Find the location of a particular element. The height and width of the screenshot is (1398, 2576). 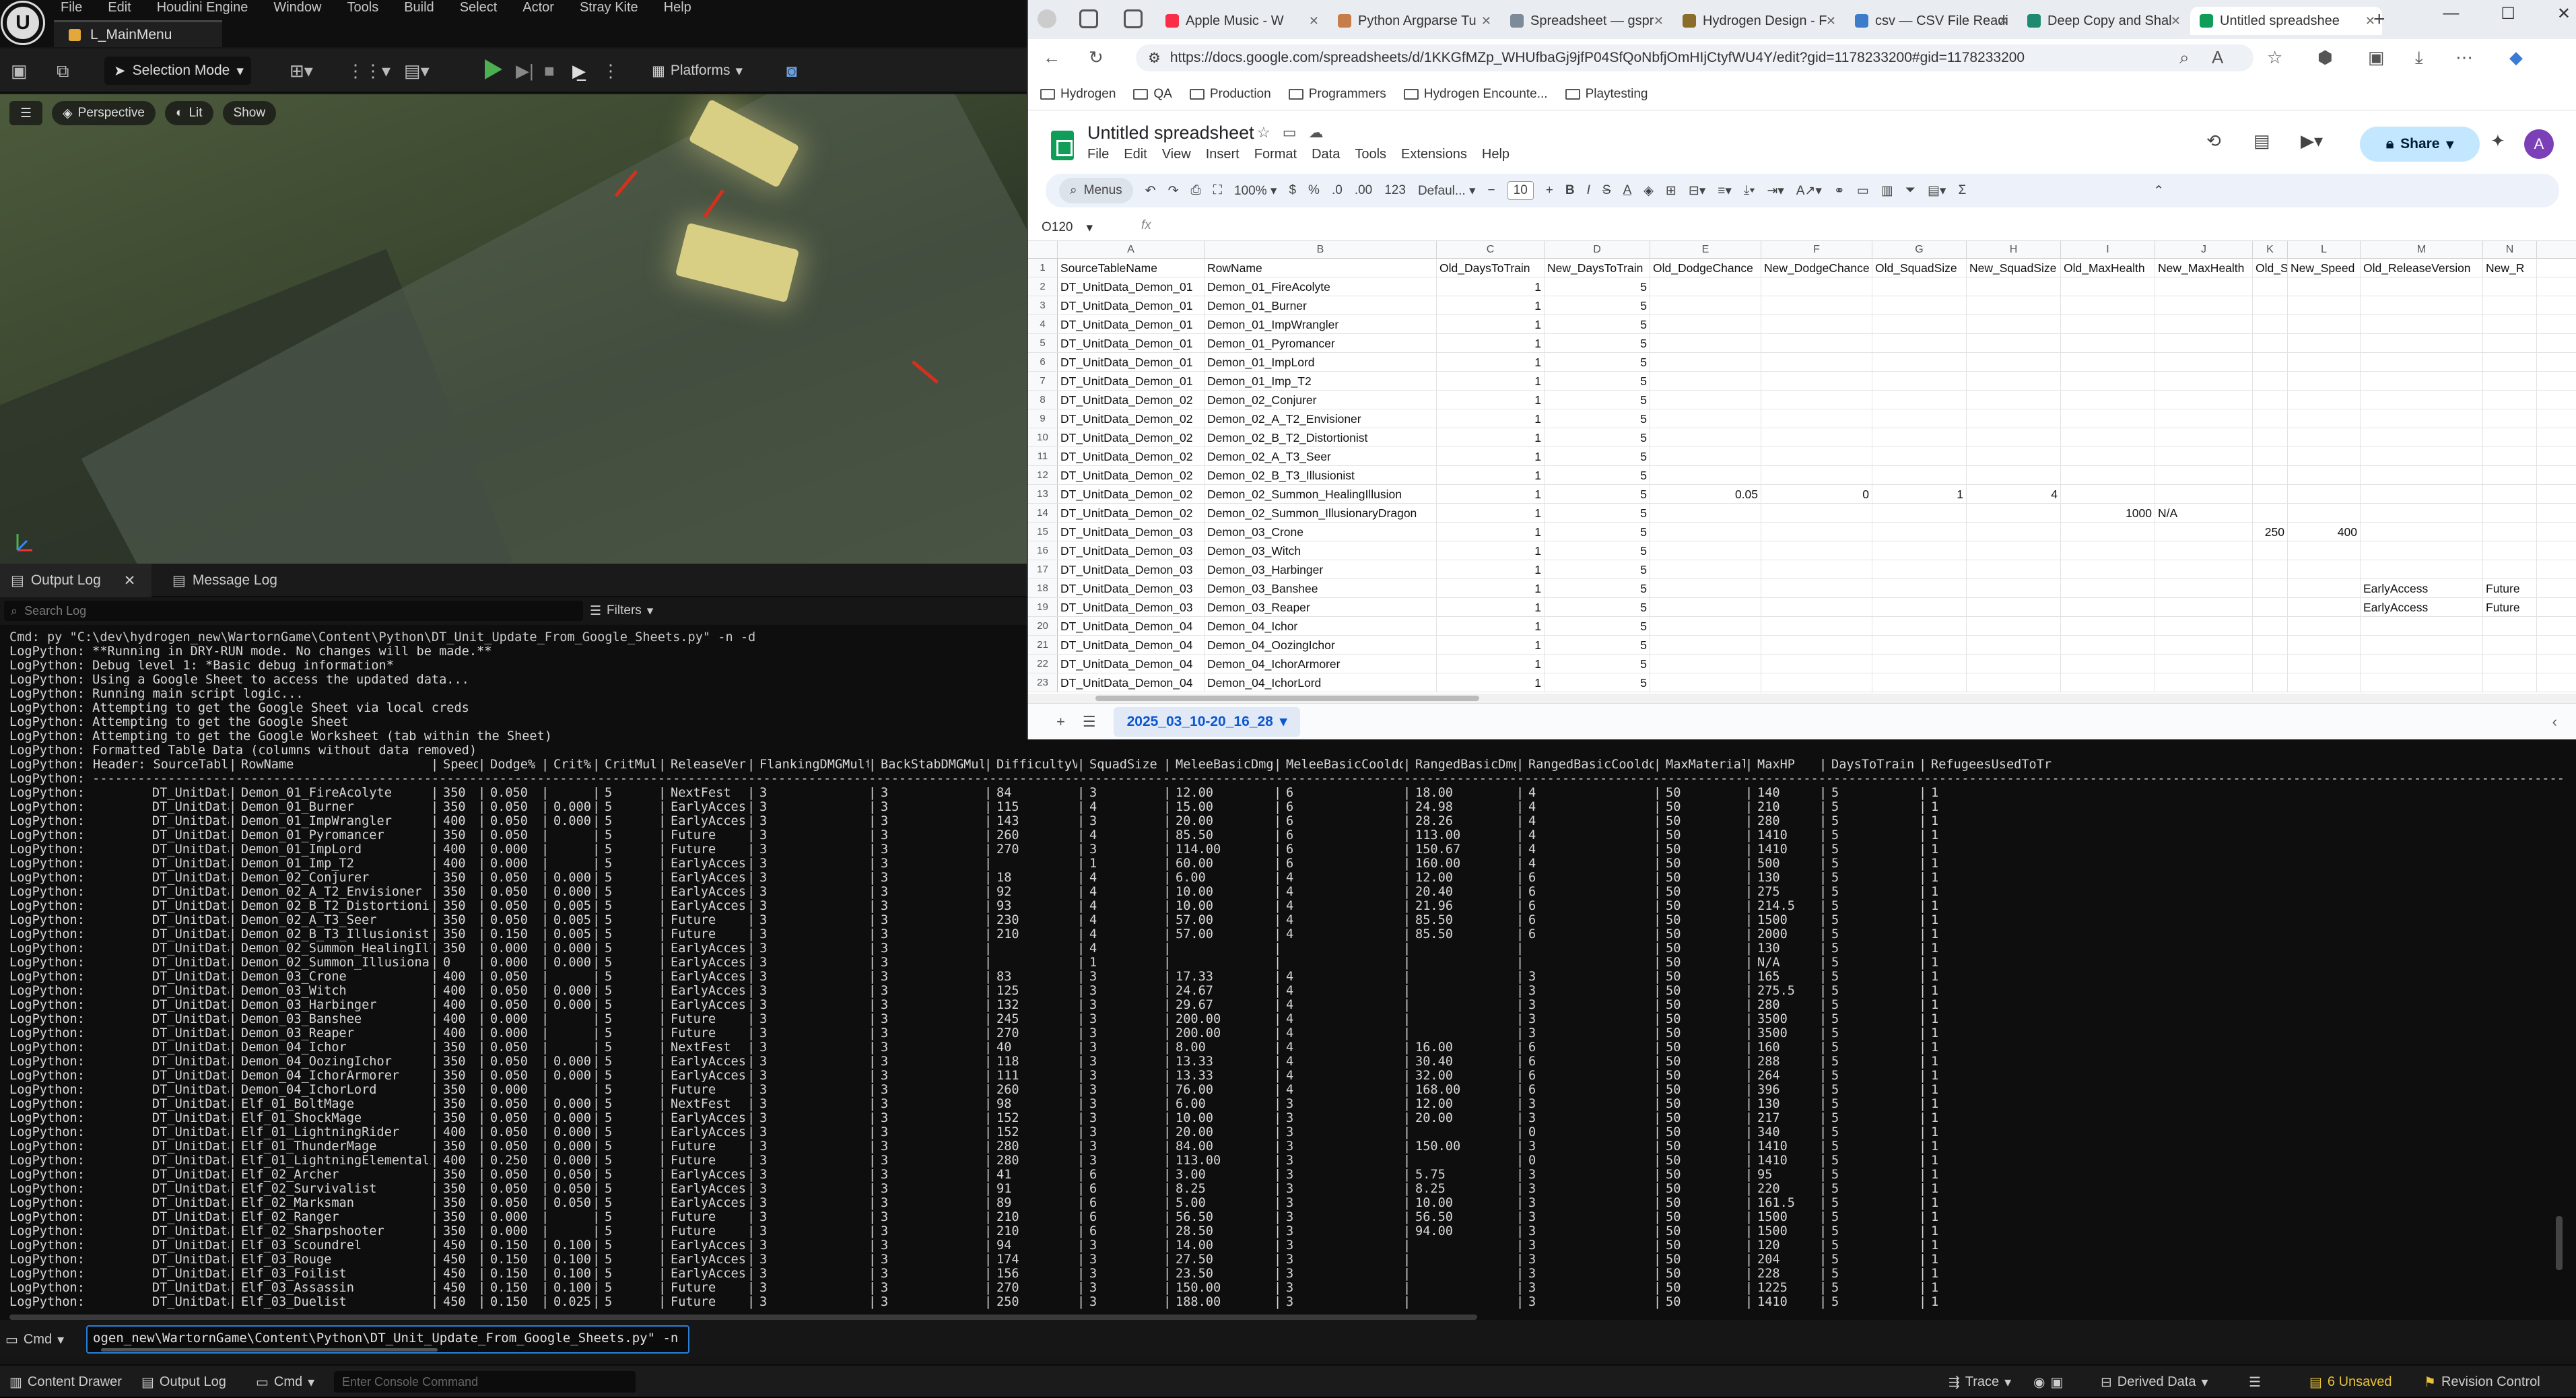

zoom-icon: ⌕ is located at coordinates (2185, 58).